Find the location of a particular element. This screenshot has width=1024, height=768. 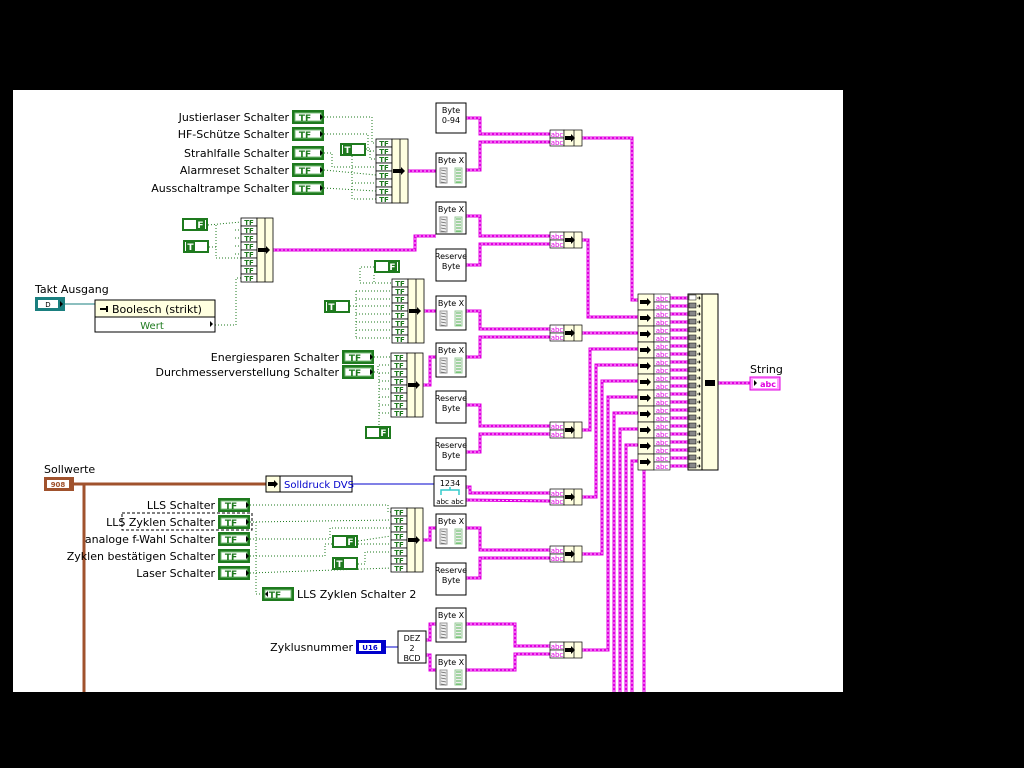

lls-zyklen-schalter-control: TF LLS Zyklen Schalter is located at coordinates (178, 522).